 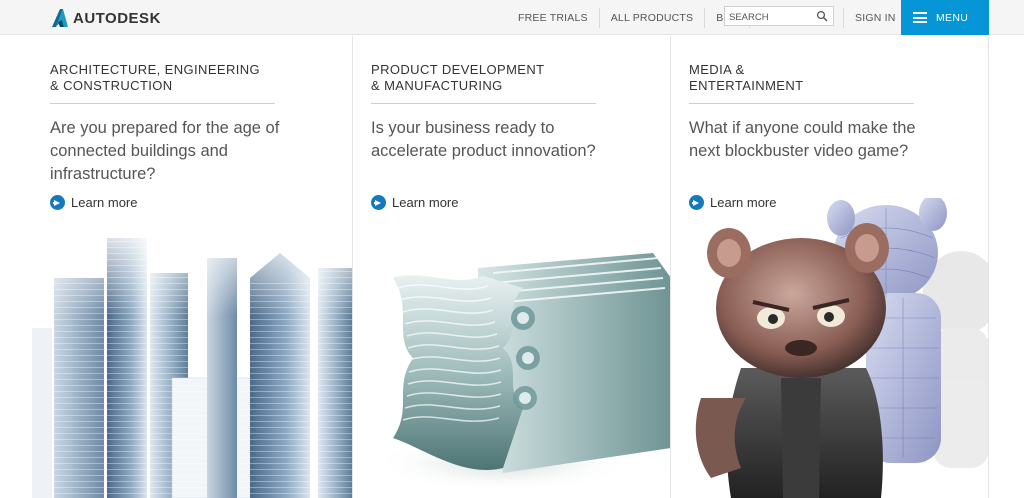 I want to click on menu-button: MENU, so click(x=945, y=17).